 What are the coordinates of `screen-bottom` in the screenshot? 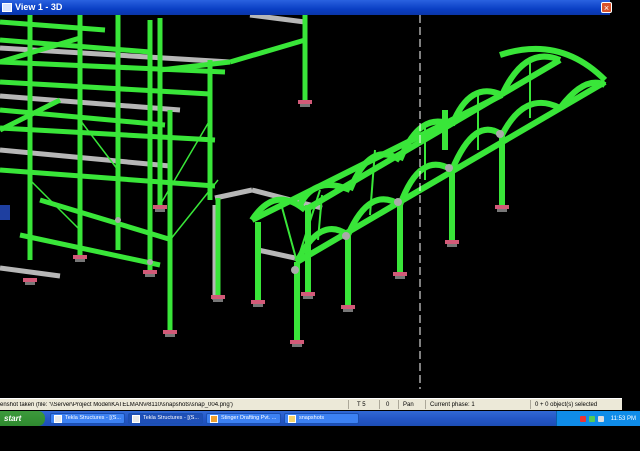 It's located at (320, 438).